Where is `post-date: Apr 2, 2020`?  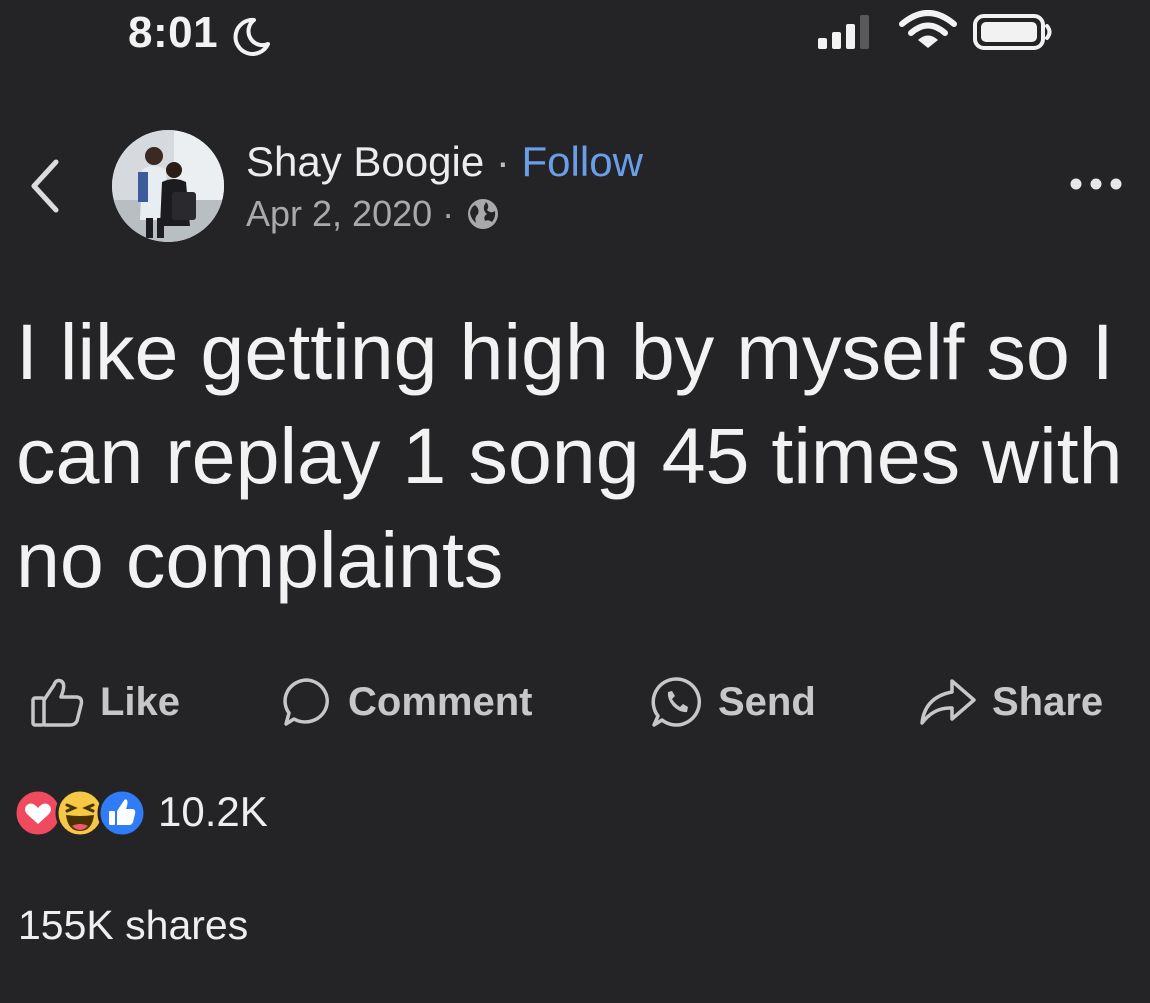
post-date: Apr 2, 2020 is located at coordinates (339, 214).